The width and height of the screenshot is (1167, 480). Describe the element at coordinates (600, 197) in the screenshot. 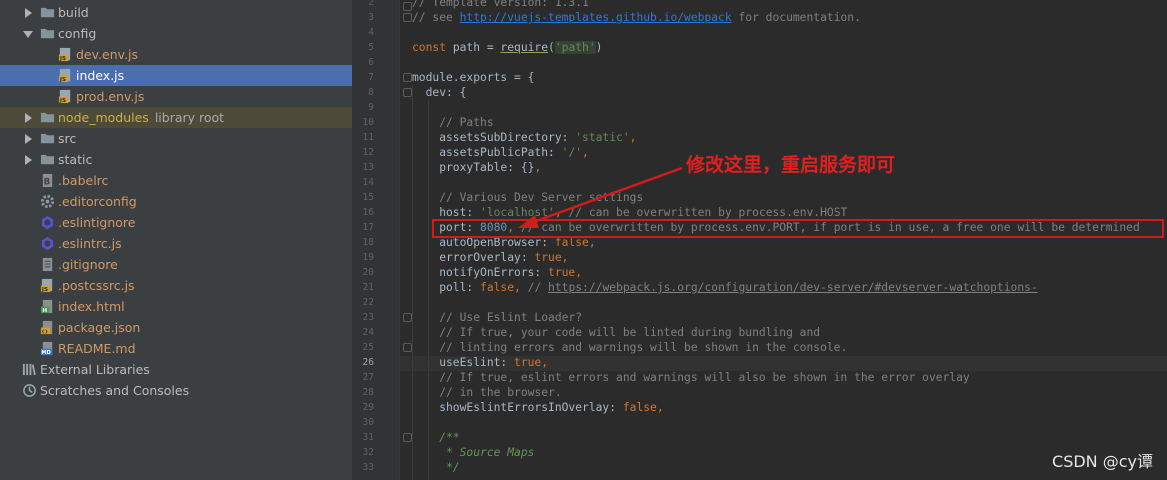

I see `annotation-arrow` at that location.